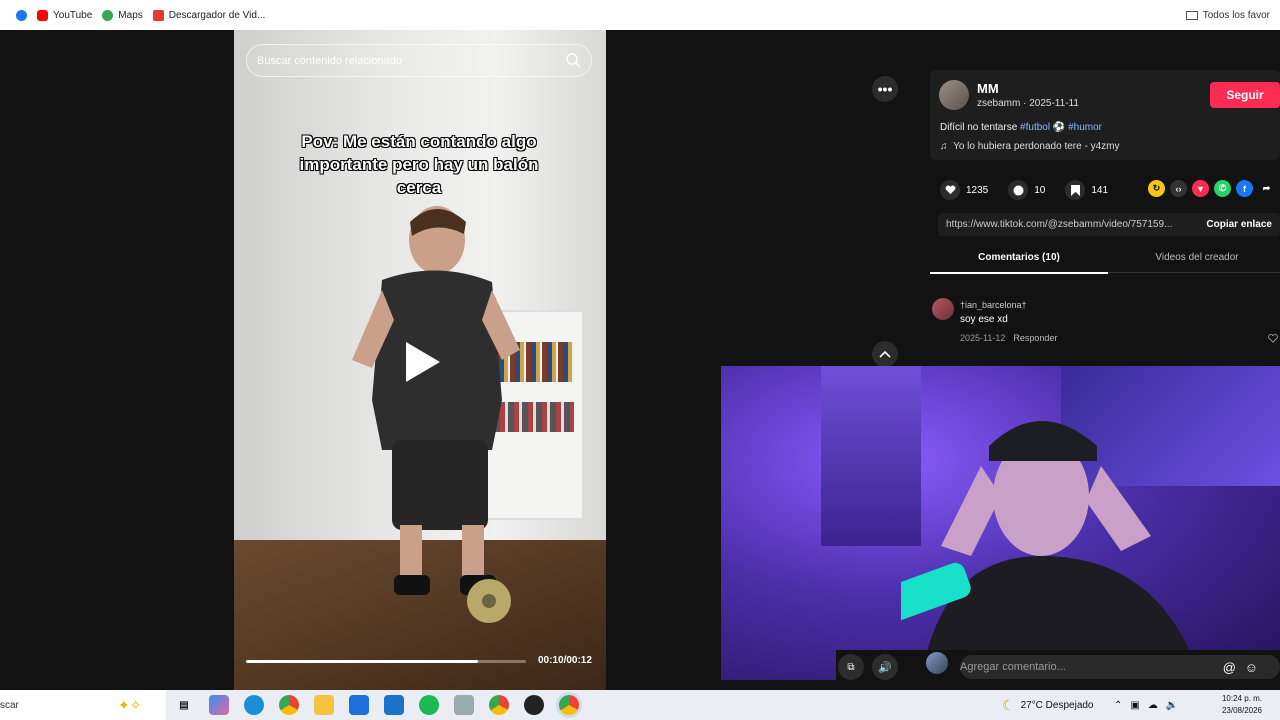  What do you see at coordinates (394, 705) in the screenshot?
I see `mail-icon` at bounding box center [394, 705].